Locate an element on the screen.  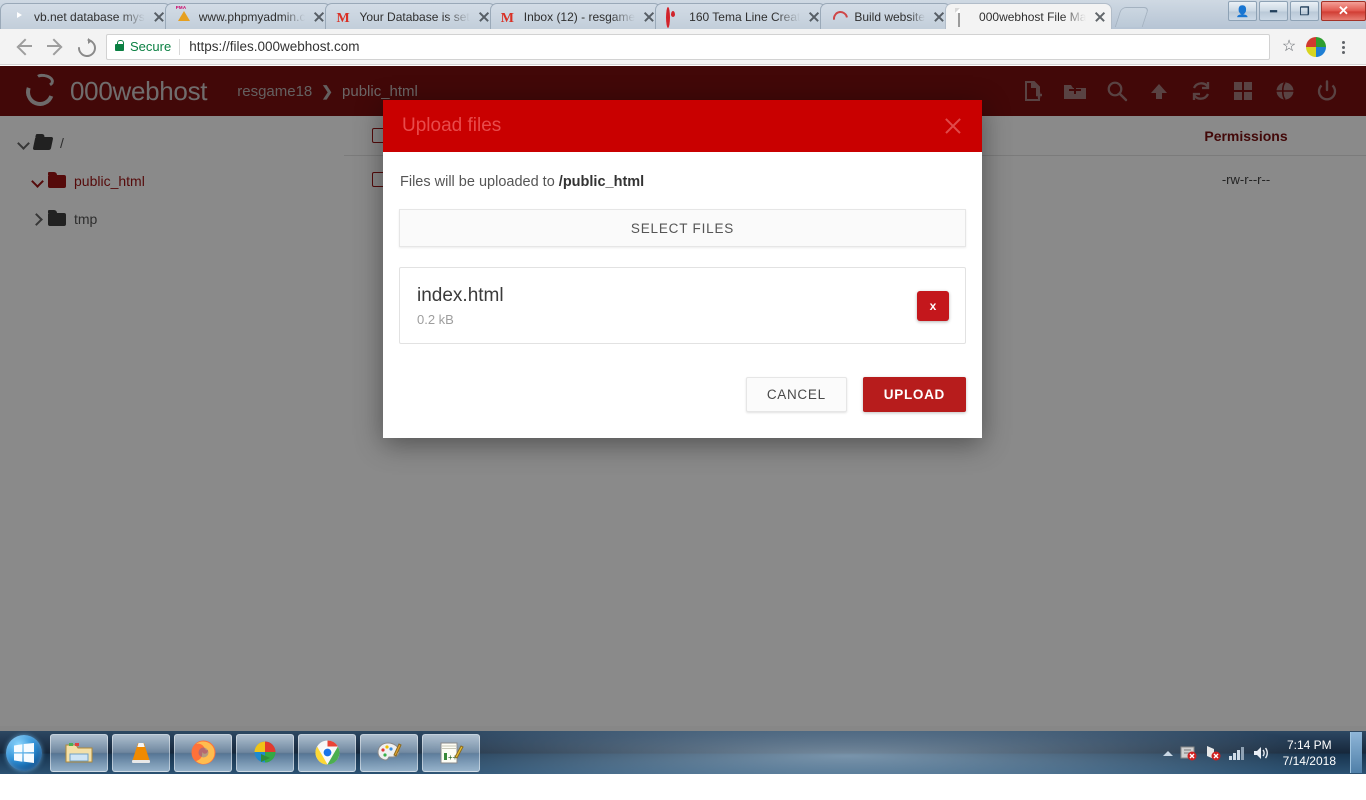
idm-tray-icon is located at coordinates (1189, 753).